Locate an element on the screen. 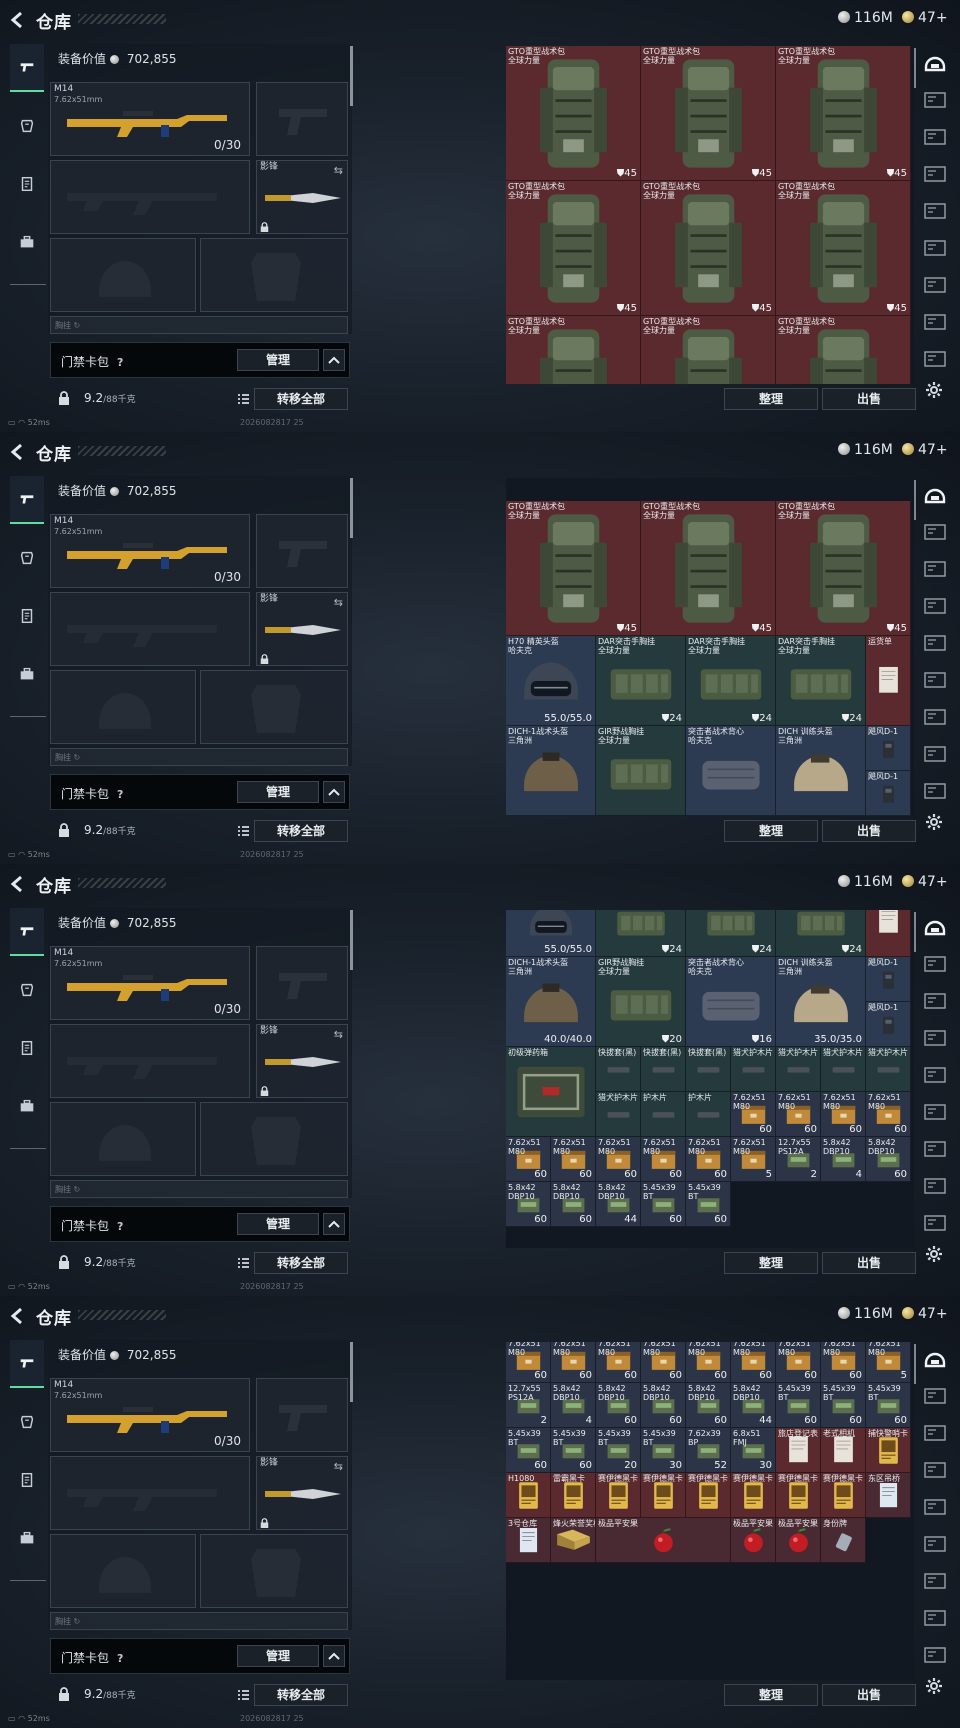 This screenshot has height=1728, width=960. storage-item: DICH-1战术头盔 三角洲 40.0/40.0 is located at coordinates (551, 1002).